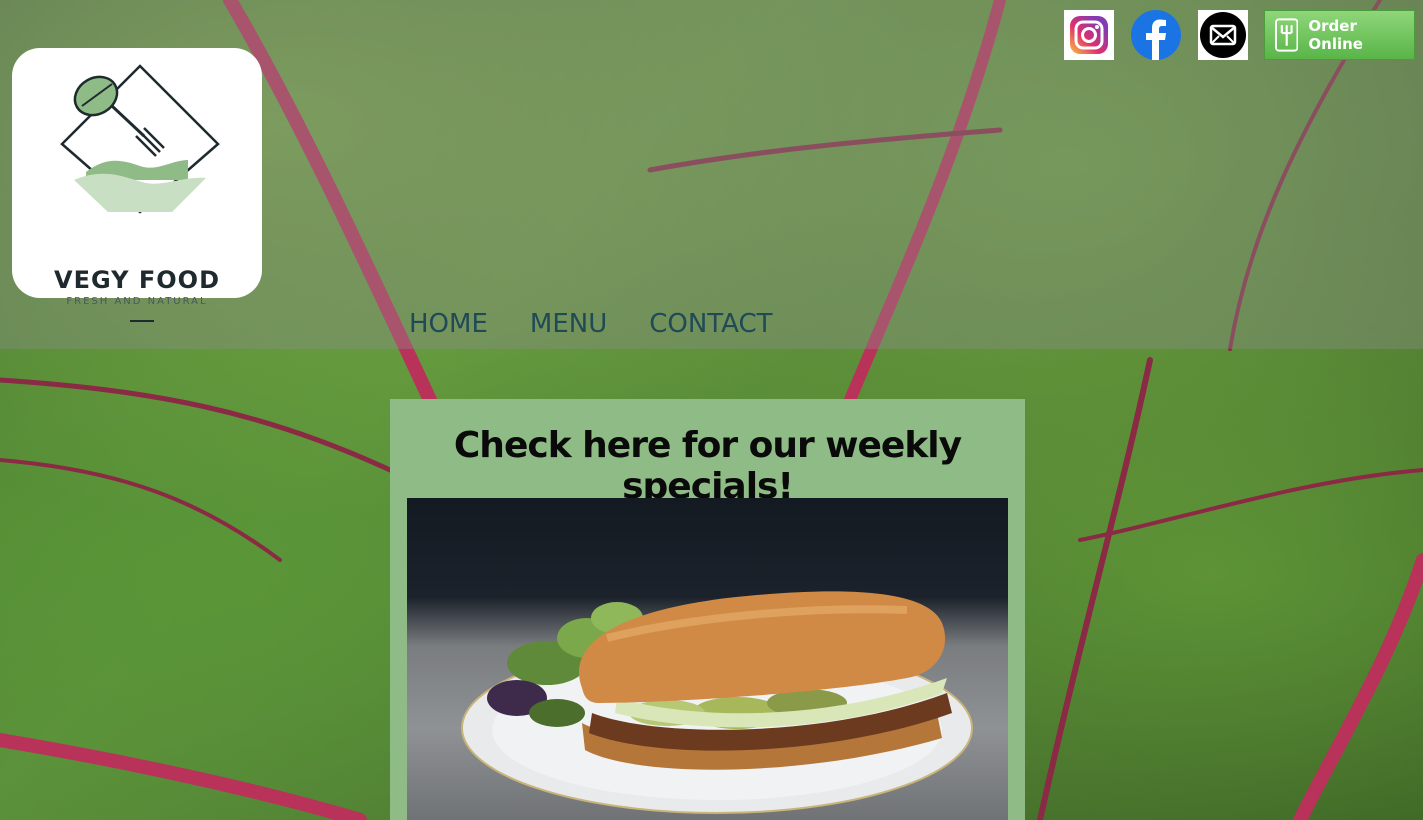 The image size is (1423, 820). I want to click on nav-contact-link: CONTACT, so click(710, 324).